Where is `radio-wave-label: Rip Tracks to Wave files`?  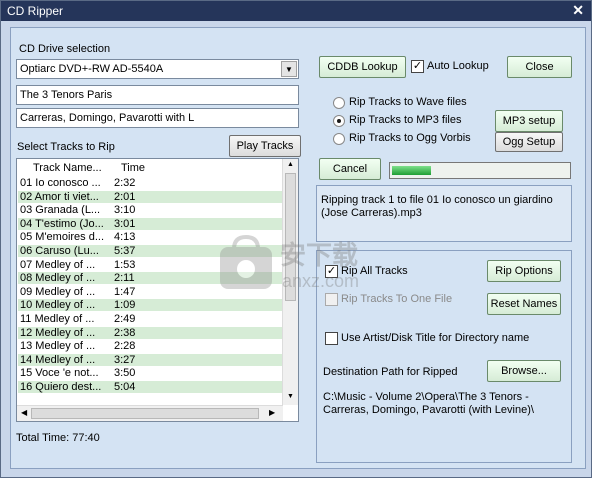
radio-wave-label: Rip Tracks to Wave files is located at coordinates (408, 102).